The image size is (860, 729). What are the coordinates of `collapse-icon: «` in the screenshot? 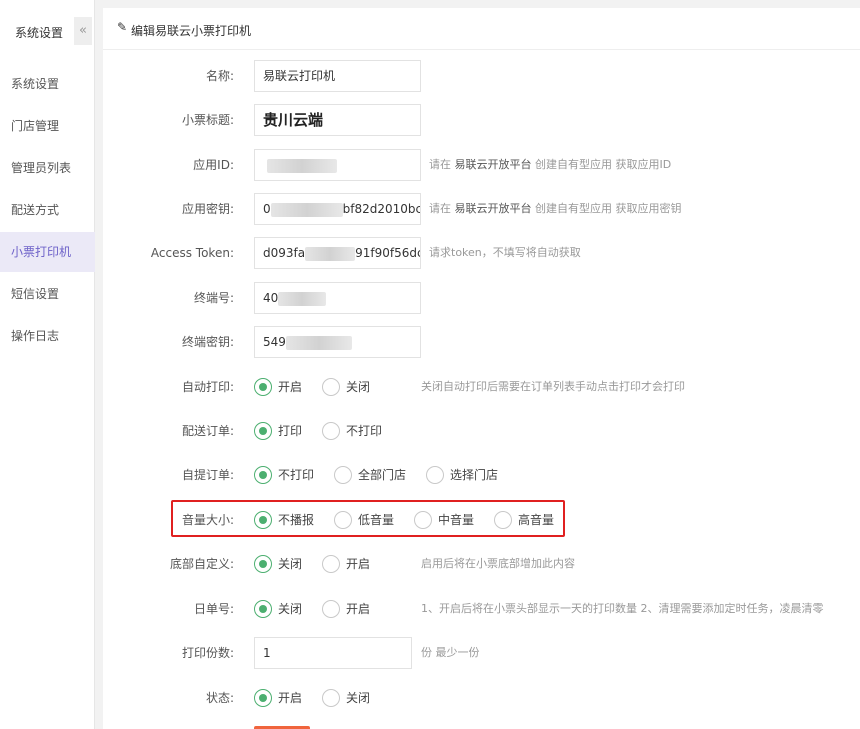 It's located at (83, 31).